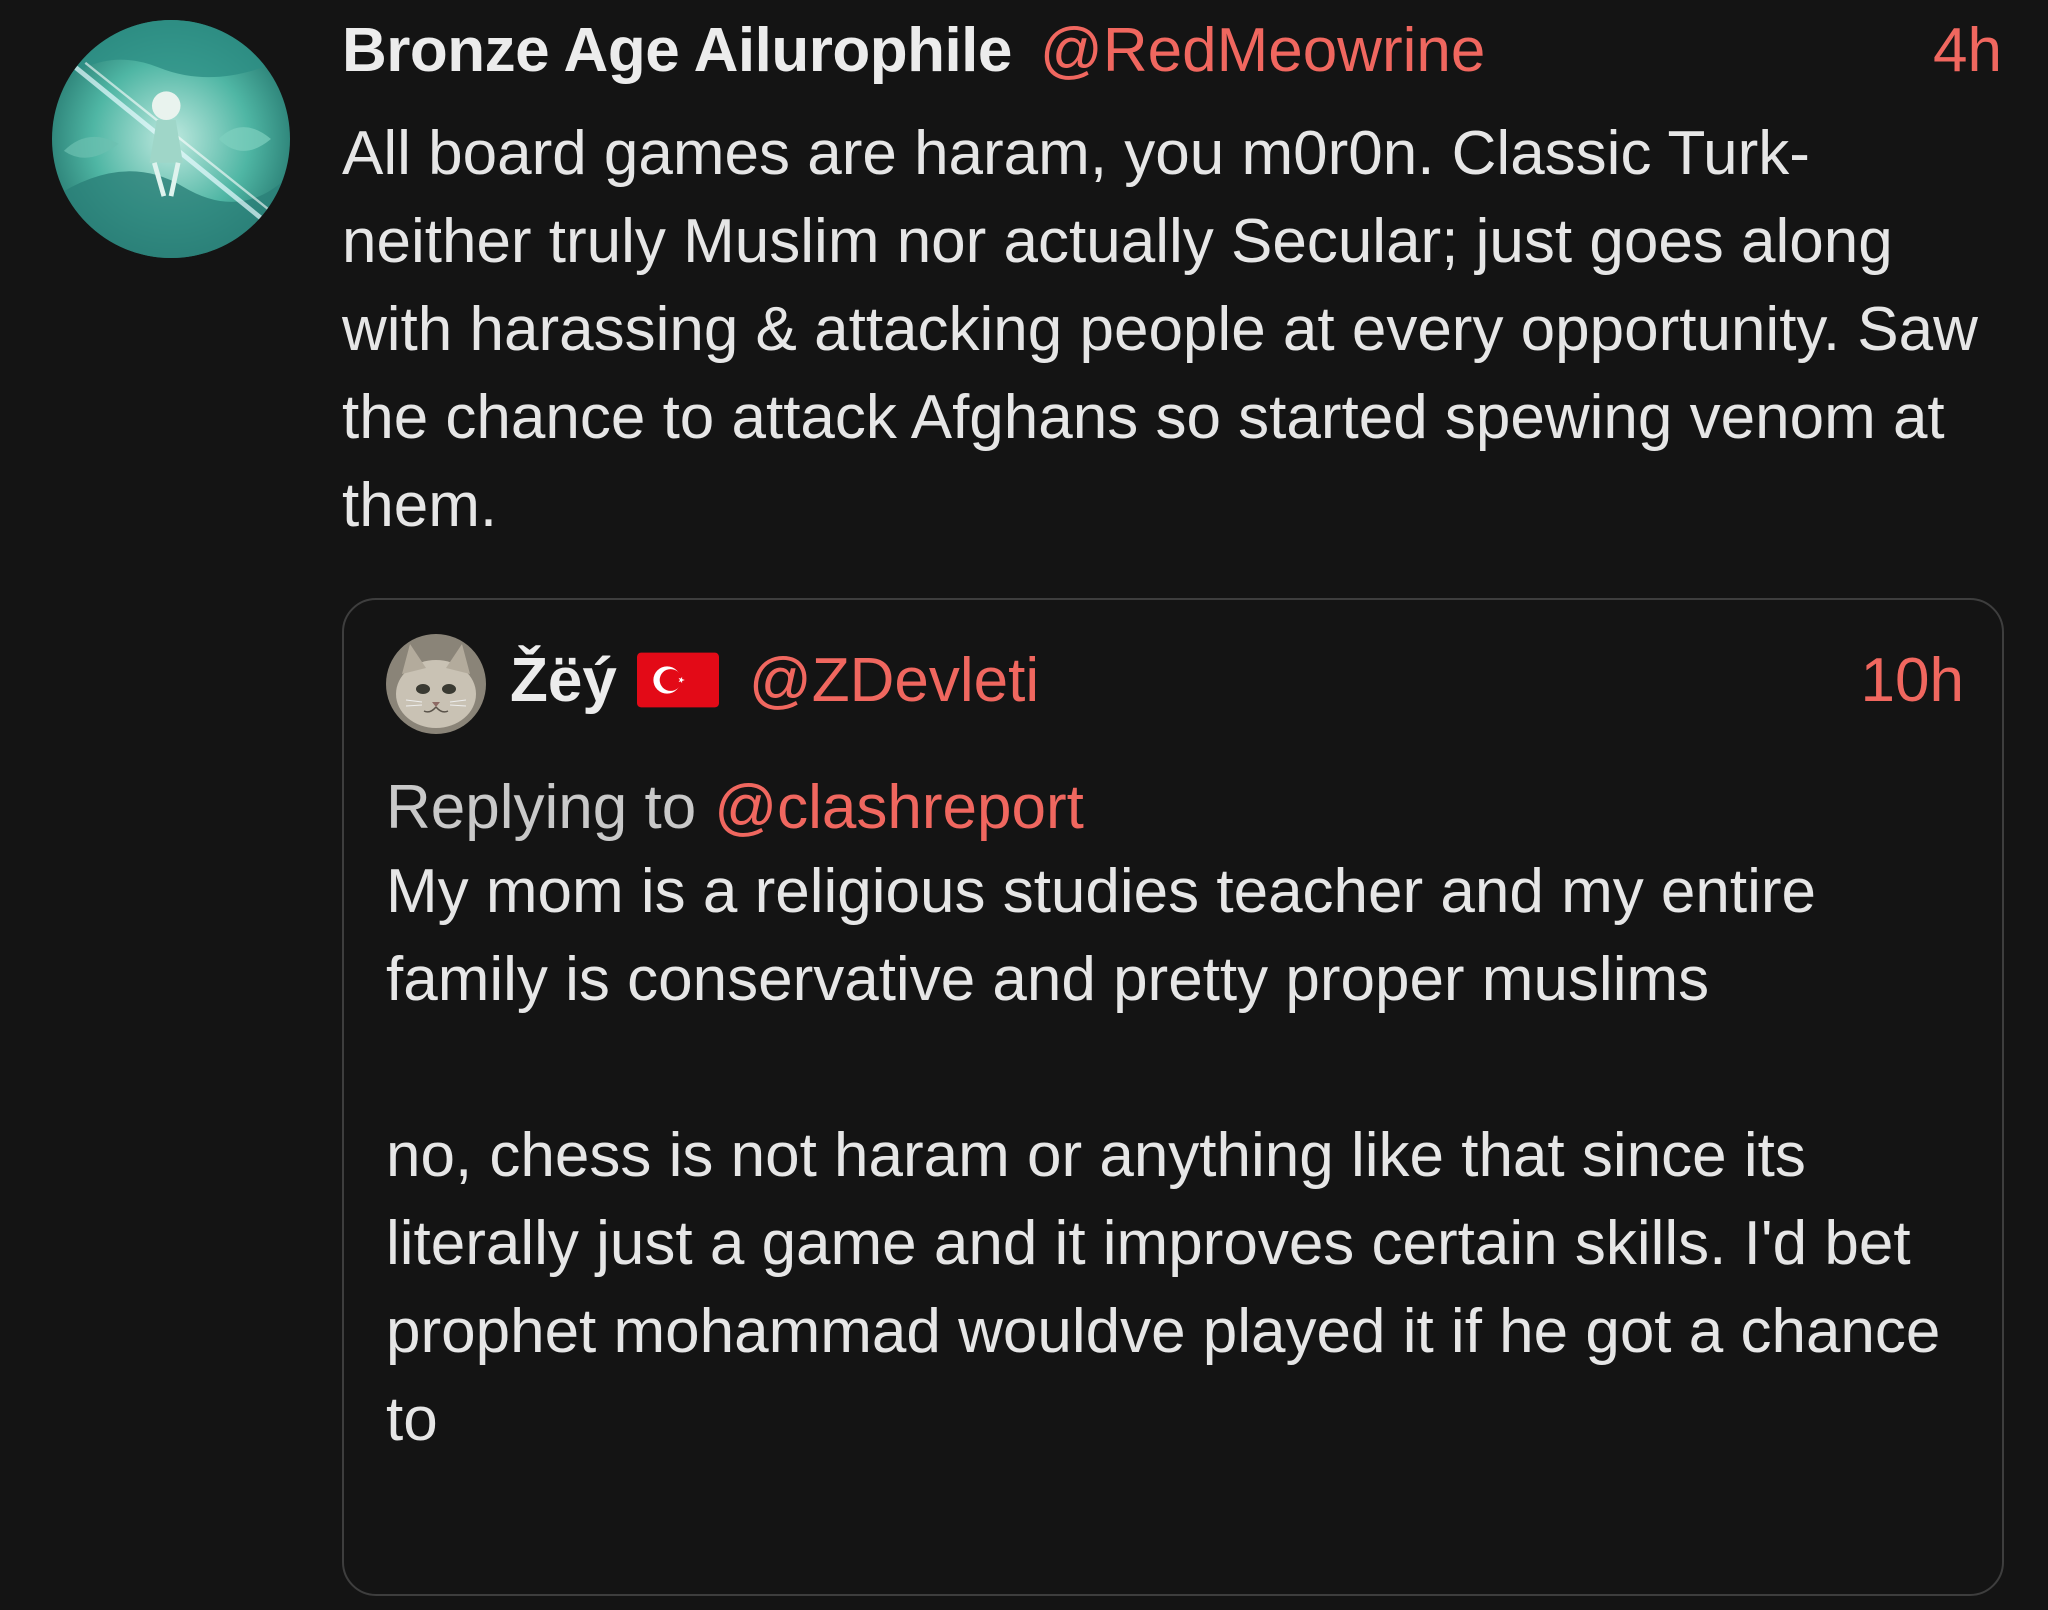 The height and width of the screenshot is (1610, 2048). Describe the element at coordinates (894, 680) in the screenshot. I see `quoted-author-handle: @ZDevleti` at that location.